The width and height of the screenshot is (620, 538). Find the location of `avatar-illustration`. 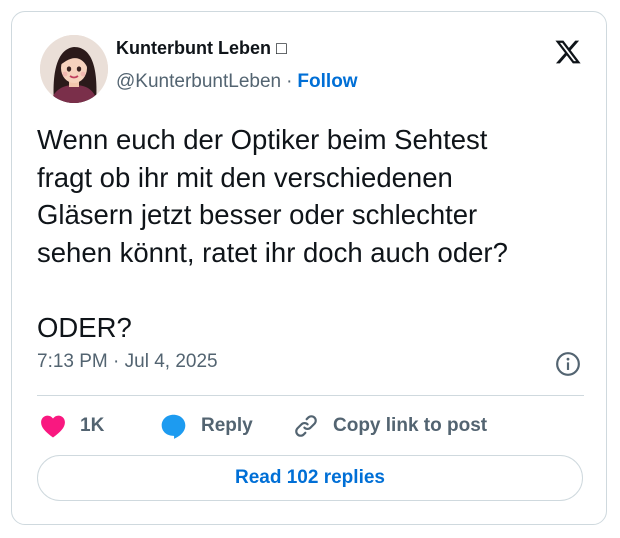

avatar-illustration is located at coordinates (74, 69).